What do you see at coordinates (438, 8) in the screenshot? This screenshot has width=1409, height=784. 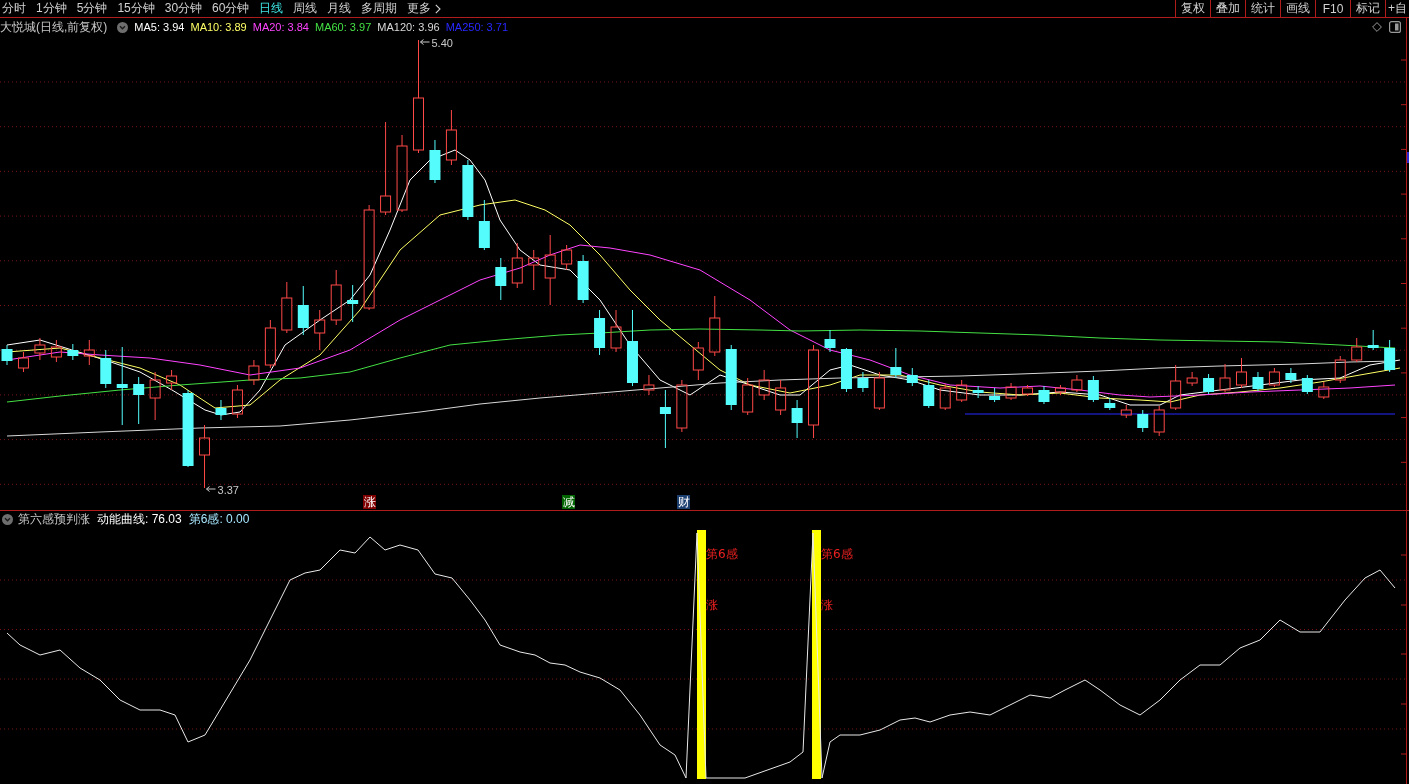 I see `chevron-icon` at bounding box center [438, 8].